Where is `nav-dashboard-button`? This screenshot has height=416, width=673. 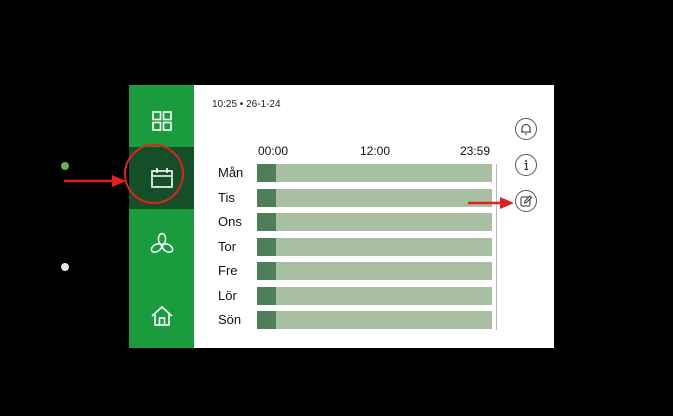 nav-dashboard-button is located at coordinates (161, 121).